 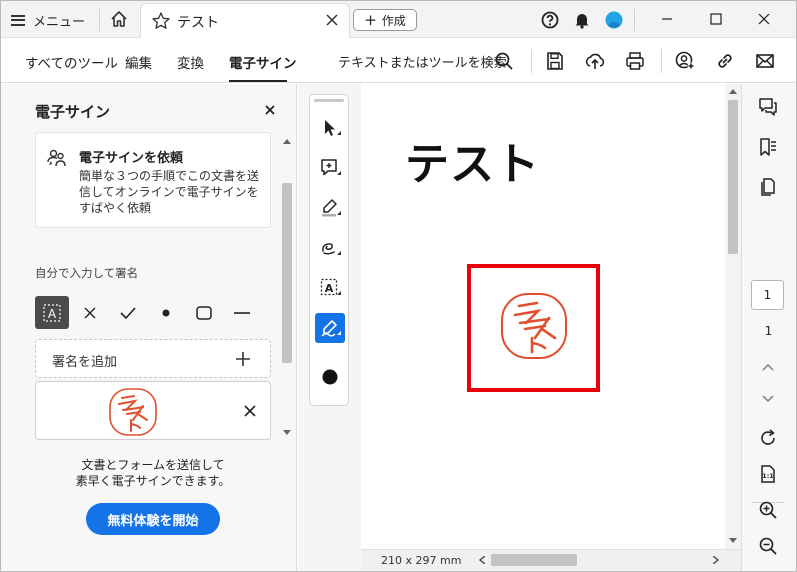 I want to click on delete-signature-icon, so click(x=250, y=411).